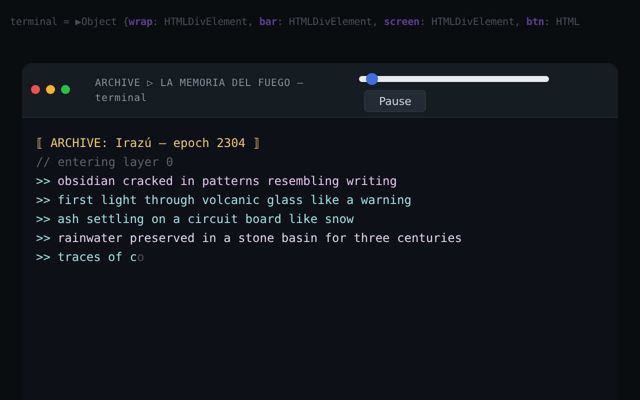 Image resolution: width=640 pixels, height=400 pixels. What do you see at coordinates (105, 162) in the screenshot?
I see `comment-line: // entering layer 0` at bounding box center [105, 162].